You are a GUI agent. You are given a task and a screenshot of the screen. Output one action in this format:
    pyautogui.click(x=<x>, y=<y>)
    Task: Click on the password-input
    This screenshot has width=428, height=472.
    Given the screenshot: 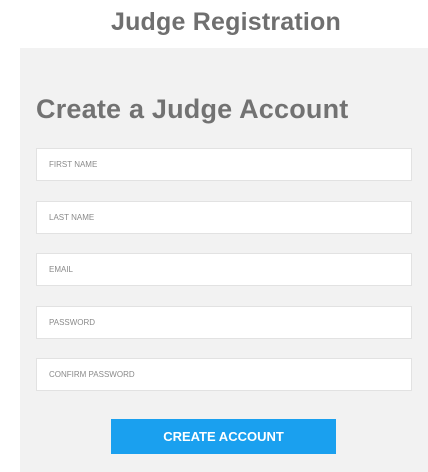 What is the action you would take?
    pyautogui.click(x=224, y=322)
    